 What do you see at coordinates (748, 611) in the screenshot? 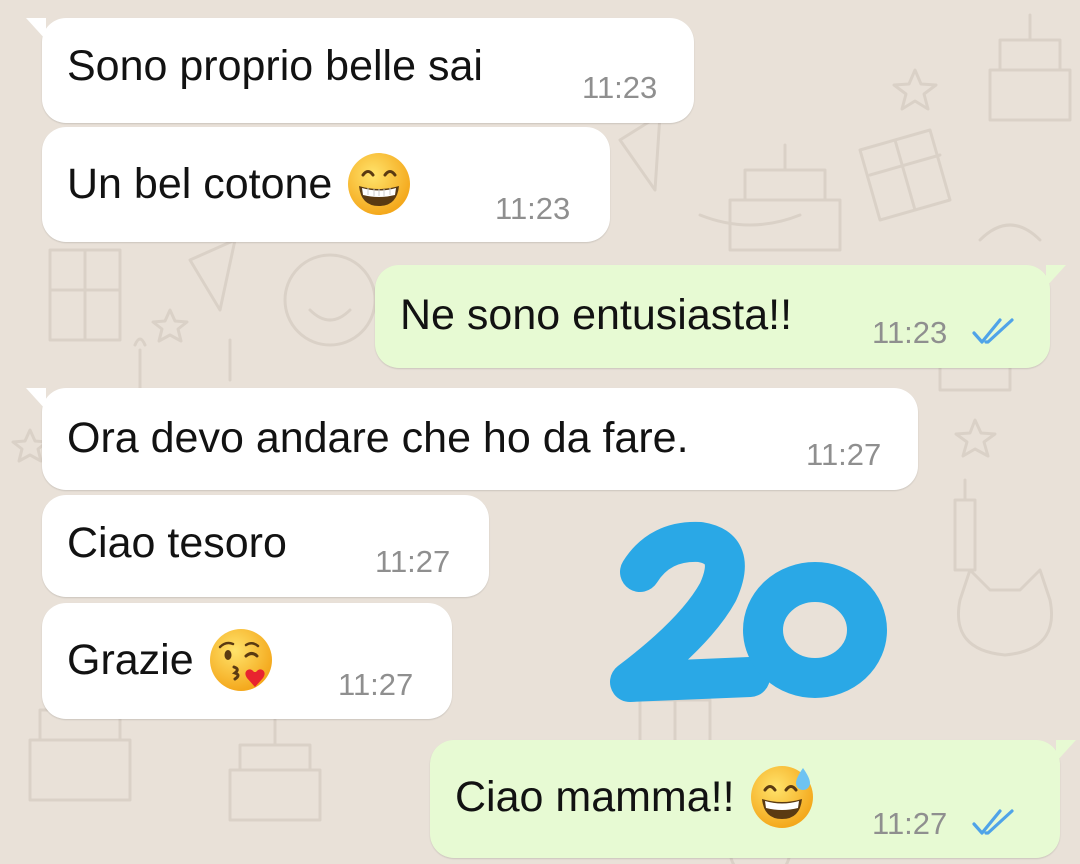
I see `handwritten-number-overlay` at bounding box center [748, 611].